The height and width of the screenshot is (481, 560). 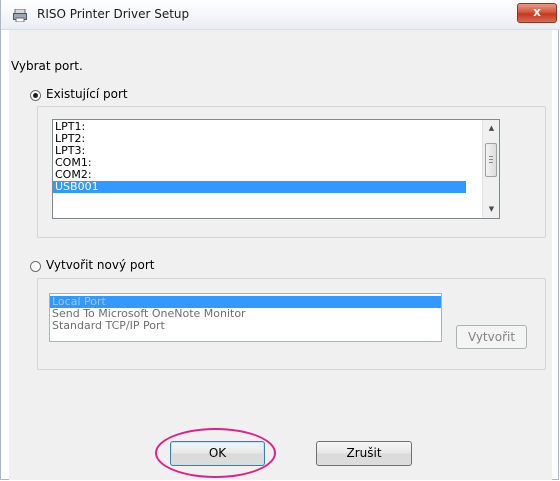 What do you see at coordinates (259, 187) in the screenshot?
I see `list-item-usb001: USB001` at bounding box center [259, 187].